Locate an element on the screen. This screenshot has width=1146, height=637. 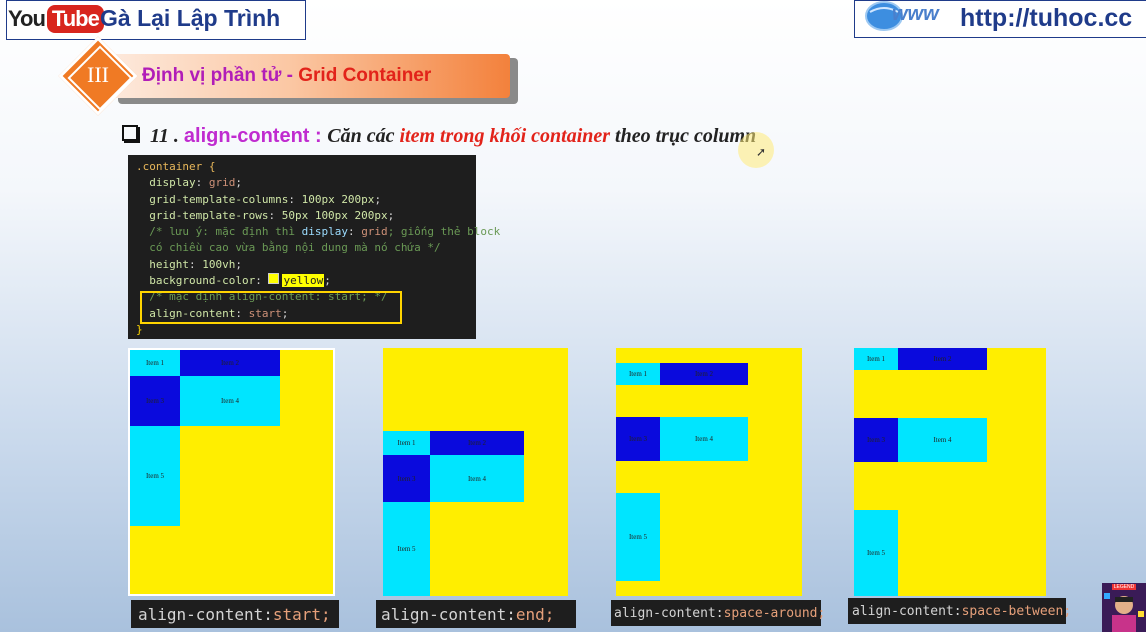
demo-label-space-around: align-content: space-around; is located at coordinates (718, 613).